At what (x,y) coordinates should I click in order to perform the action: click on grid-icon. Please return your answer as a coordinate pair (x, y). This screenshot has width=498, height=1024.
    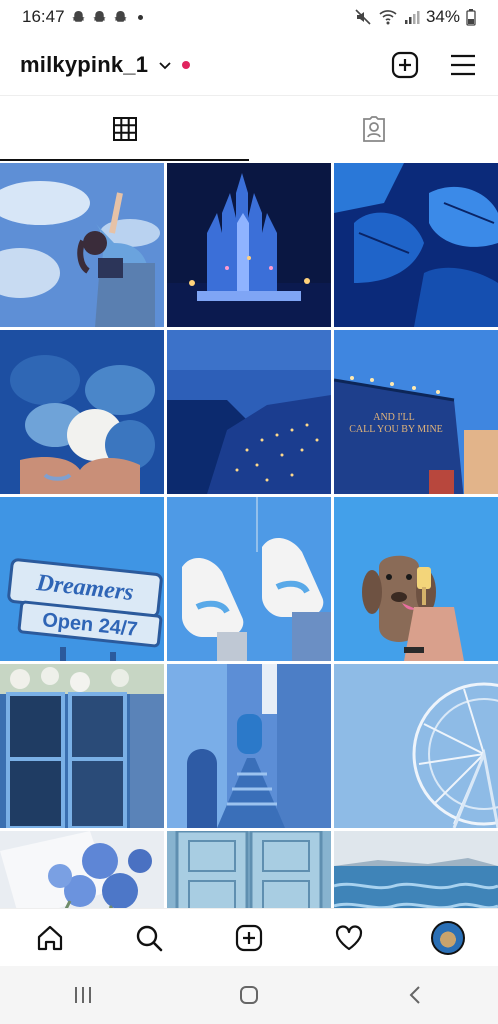
    Looking at the image, I should click on (124, 129).